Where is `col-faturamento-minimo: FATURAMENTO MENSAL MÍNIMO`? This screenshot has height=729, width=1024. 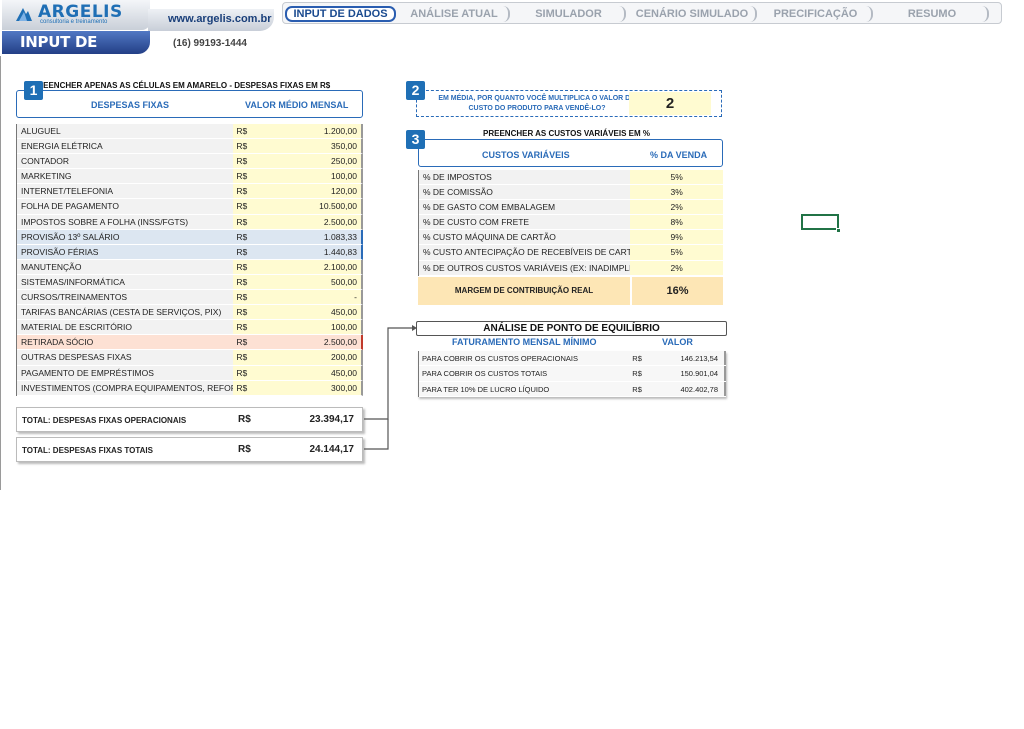
col-faturamento-minimo: FATURAMENTO MENSAL MÍNIMO is located at coordinates (524, 342).